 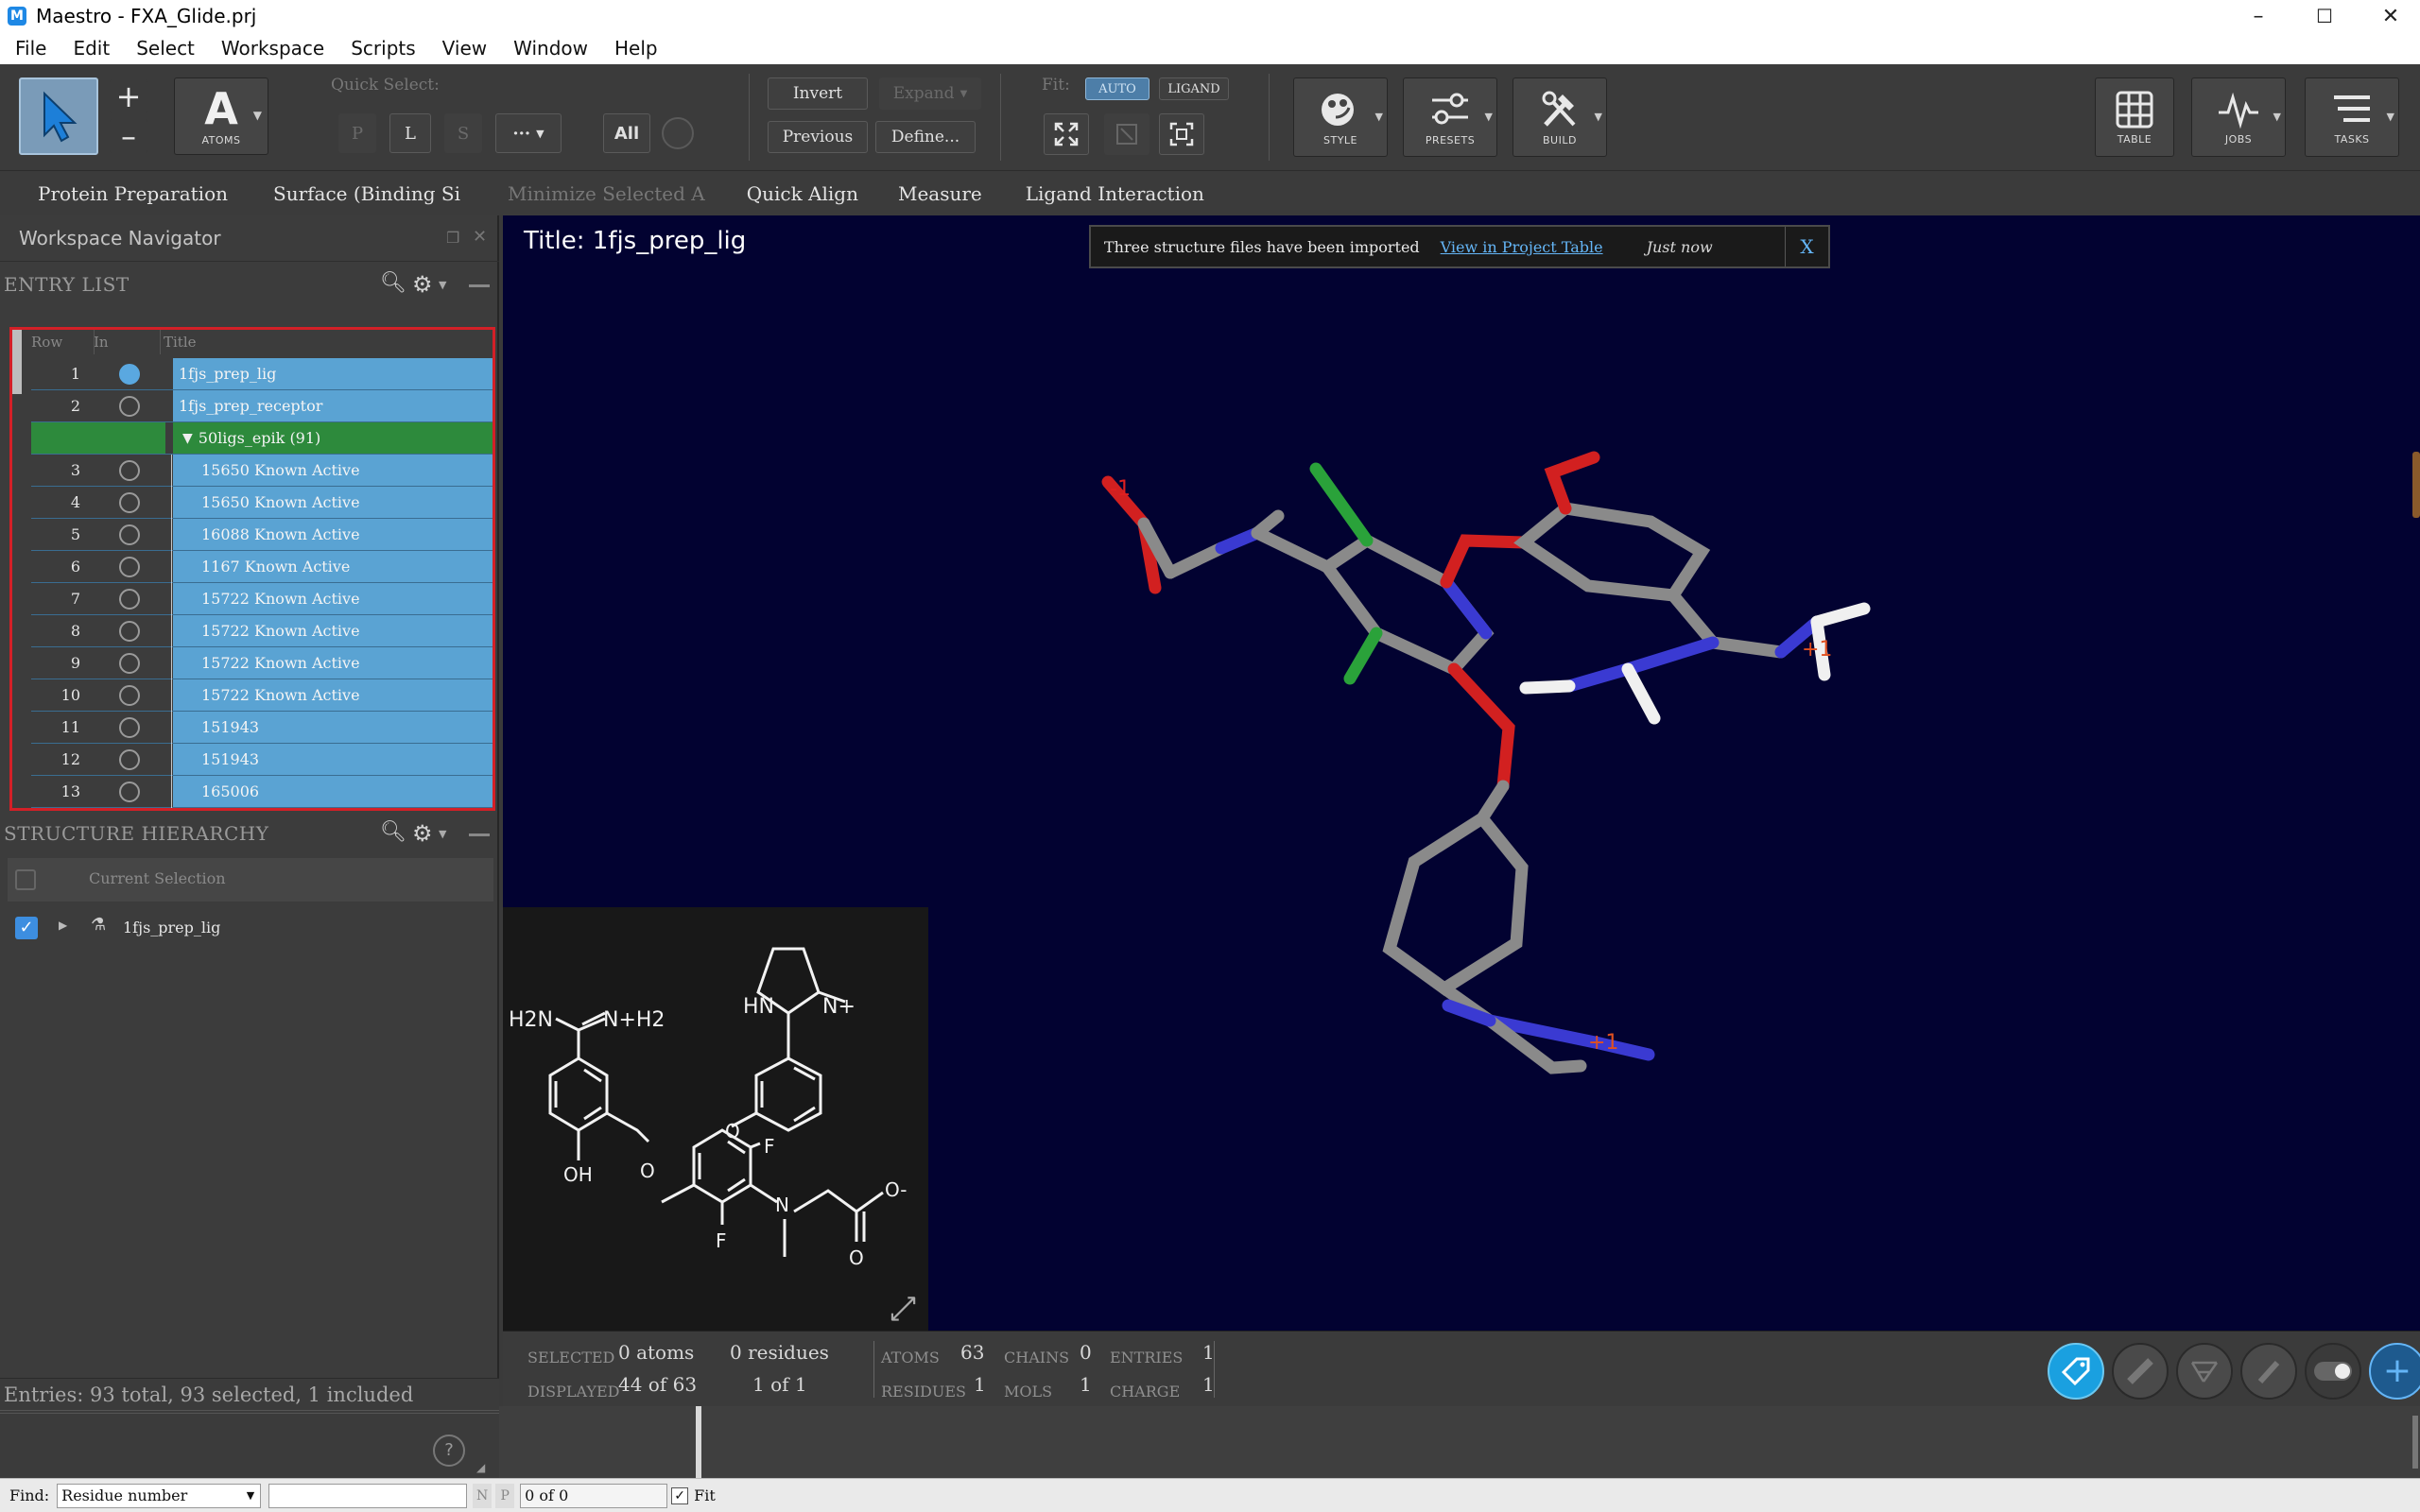 What do you see at coordinates (818, 93) in the screenshot?
I see `invert-selection-button: Invert` at bounding box center [818, 93].